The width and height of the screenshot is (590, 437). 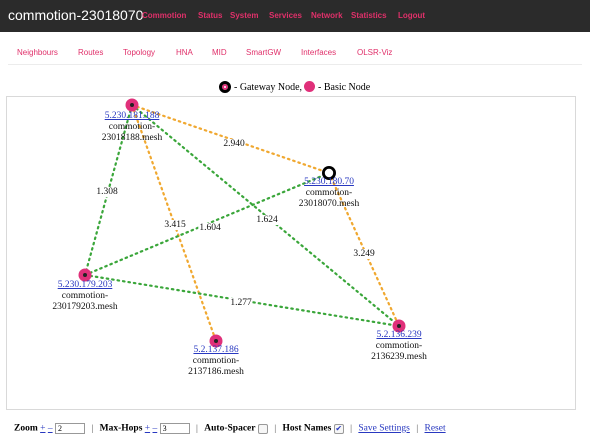 I want to click on max-hops-label: Max-Hops, so click(x=121, y=428).